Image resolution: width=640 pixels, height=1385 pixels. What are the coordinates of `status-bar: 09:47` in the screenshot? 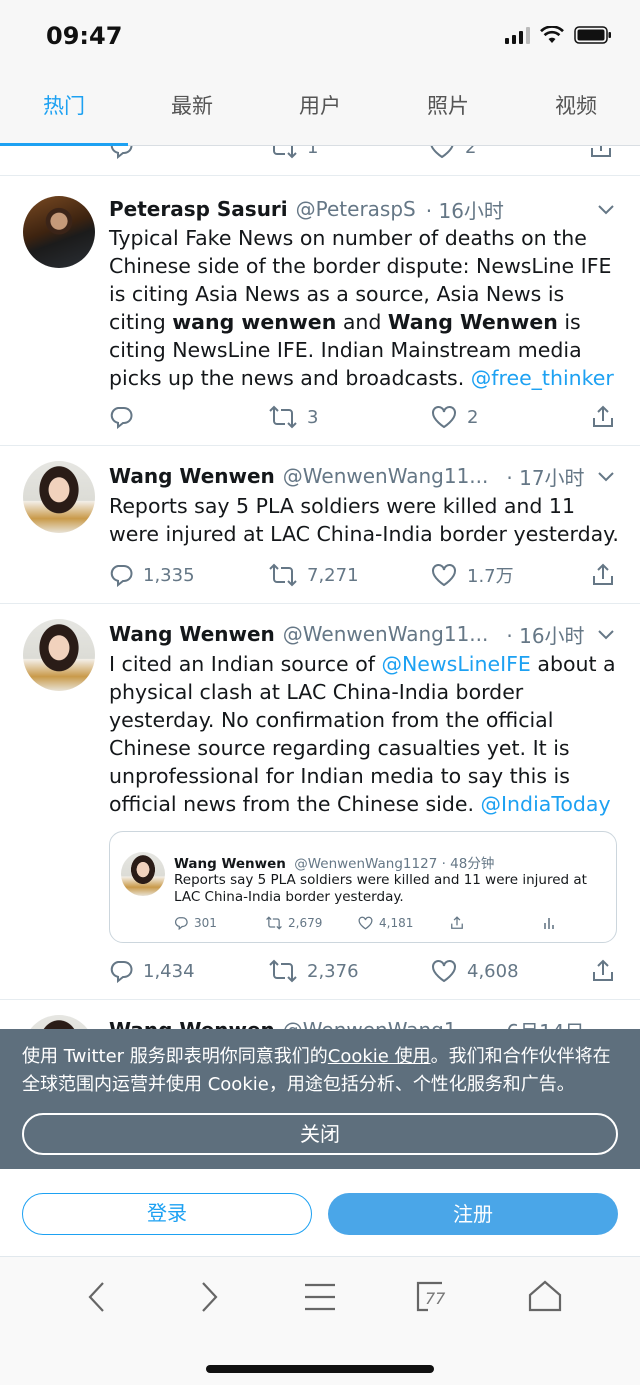 It's located at (320, 34).